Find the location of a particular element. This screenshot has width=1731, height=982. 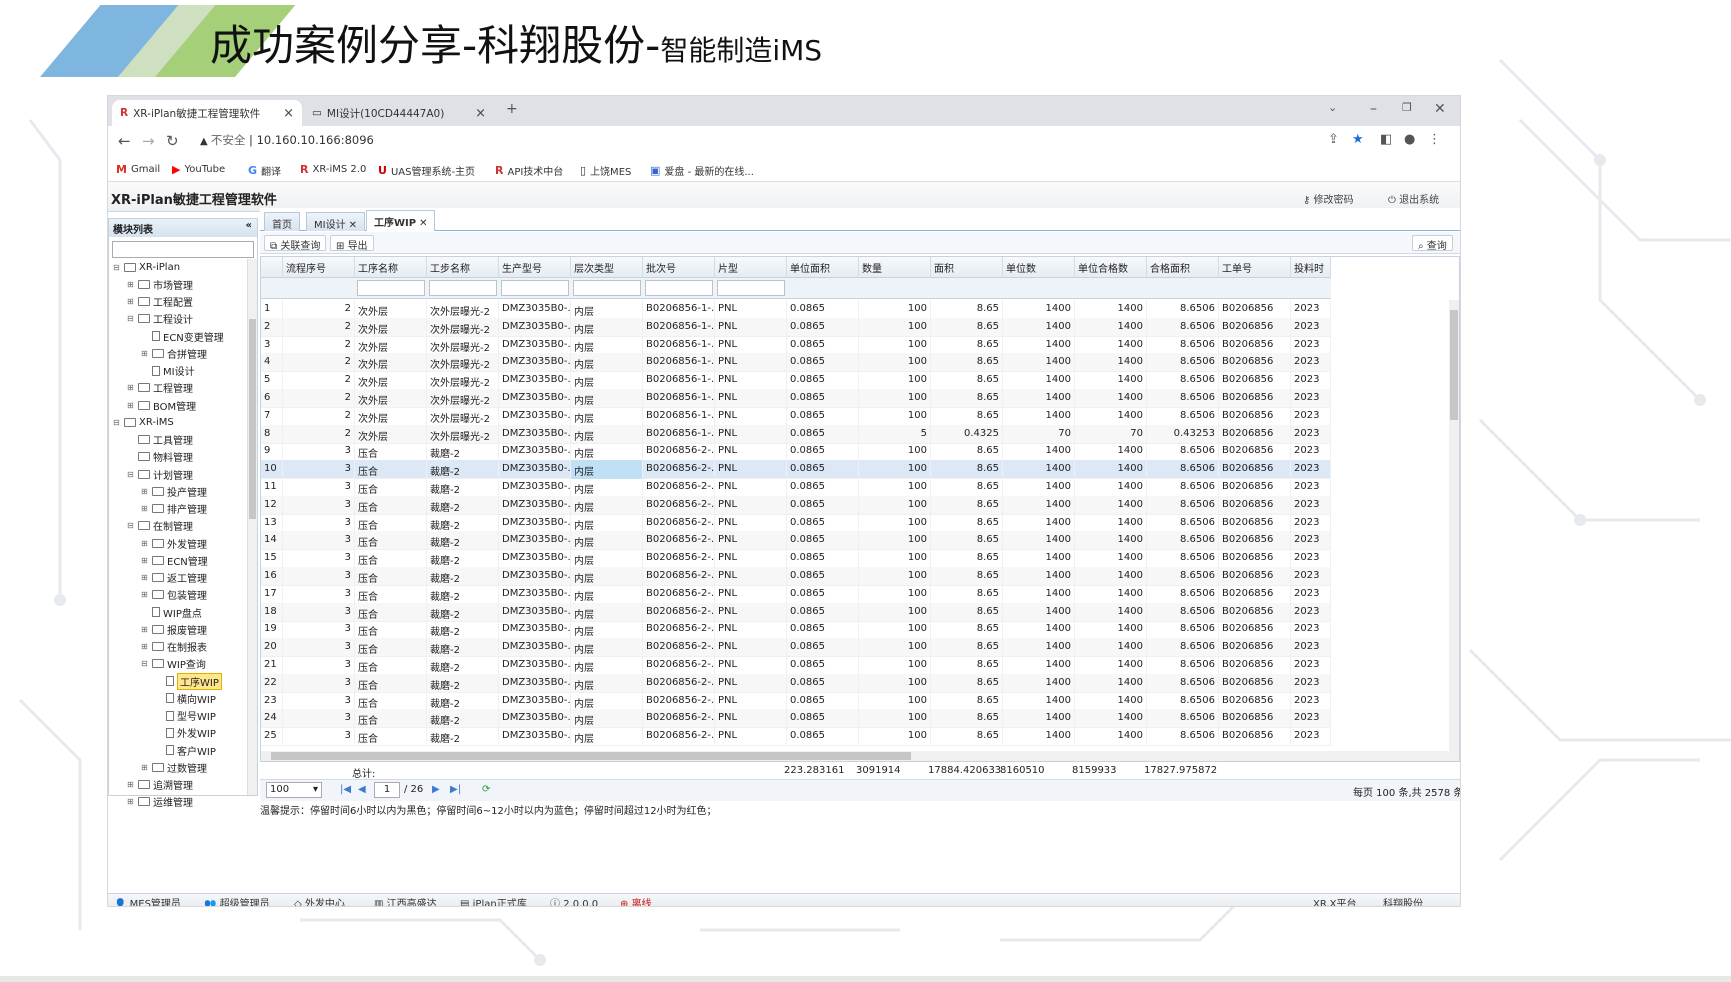

table-cell: 70 is located at coordinates (1111, 434).